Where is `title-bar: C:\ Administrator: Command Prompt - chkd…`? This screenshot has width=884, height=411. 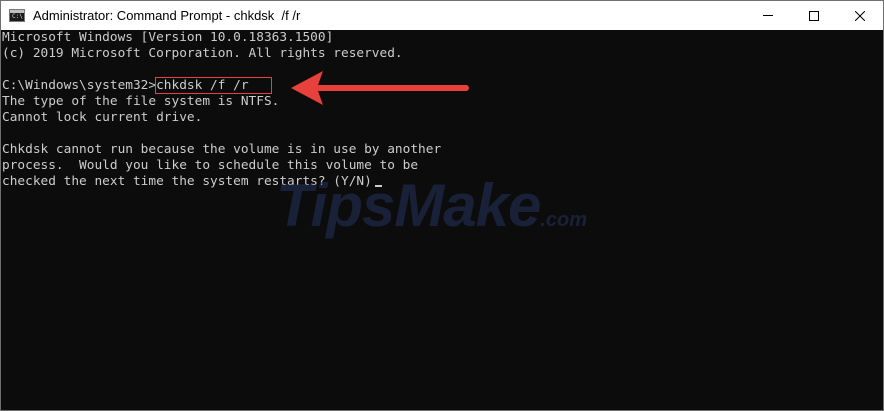
title-bar: C:\ Administrator: Command Prompt - chkd… is located at coordinates (442, 15).